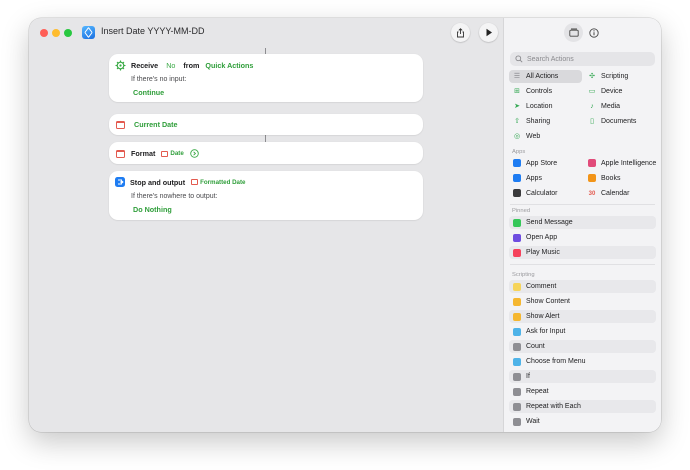  I want to click on app-label: Books, so click(611, 178).